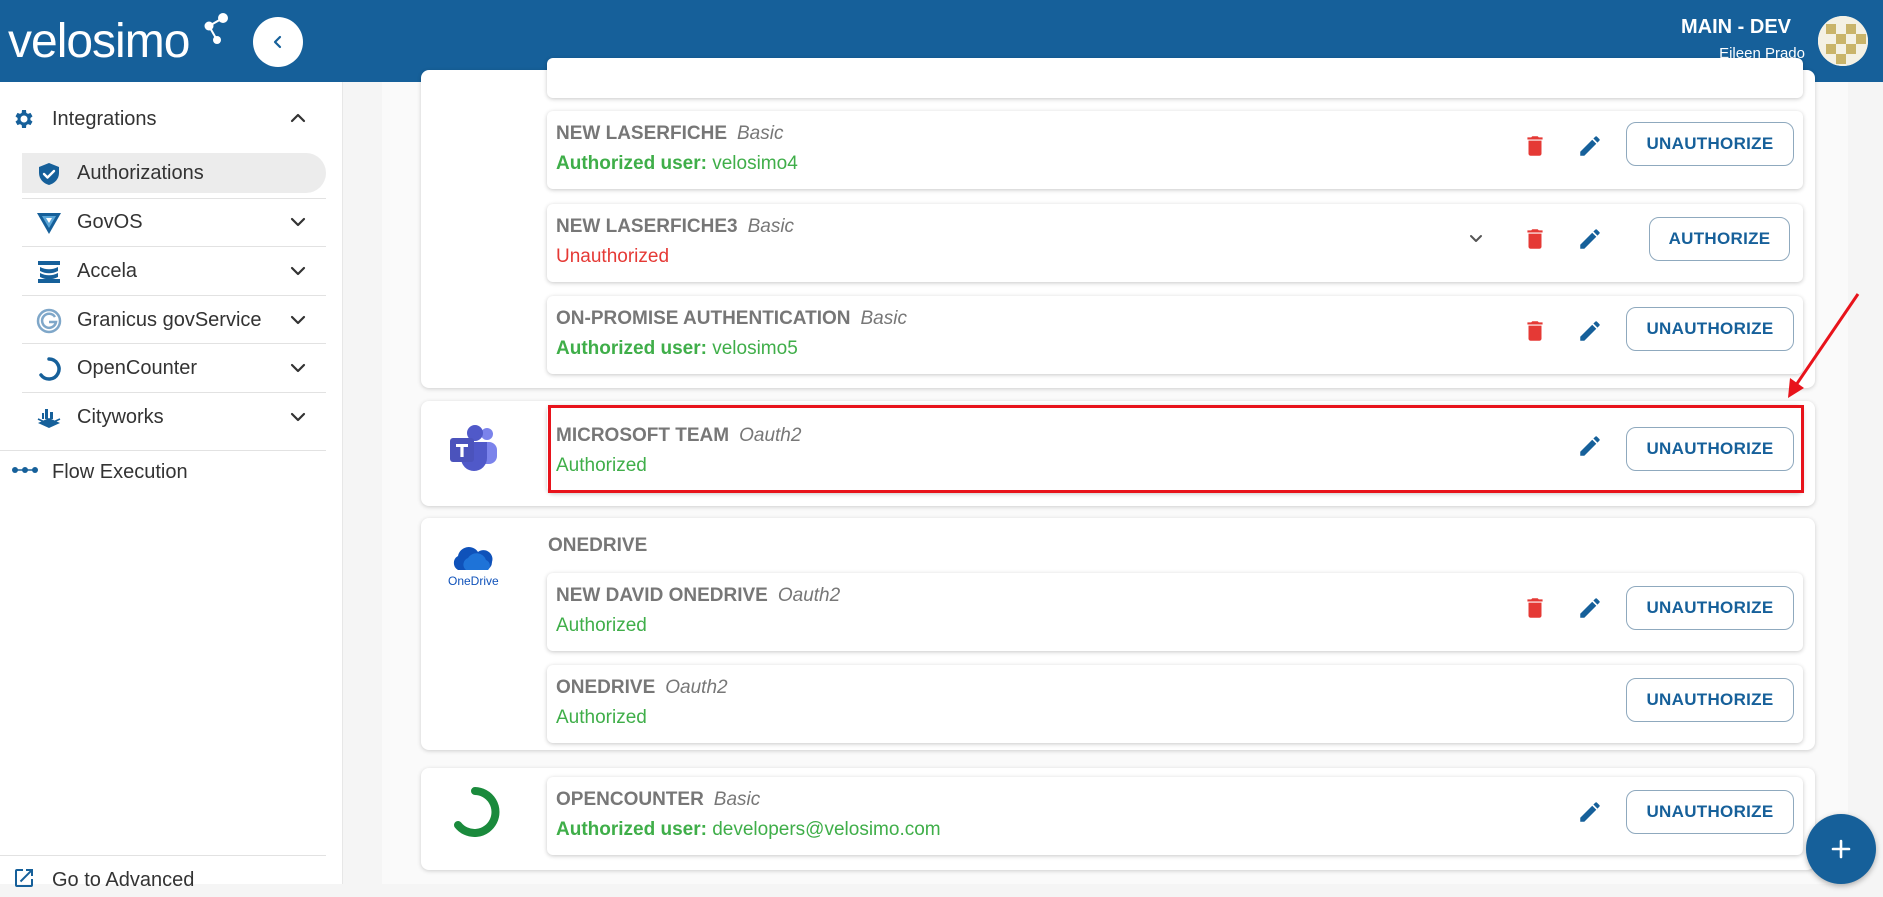 This screenshot has height=897, width=1883. Describe the element at coordinates (658, 799) in the screenshot. I see `authorization-name: OPENCOUNTER Basic` at that location.